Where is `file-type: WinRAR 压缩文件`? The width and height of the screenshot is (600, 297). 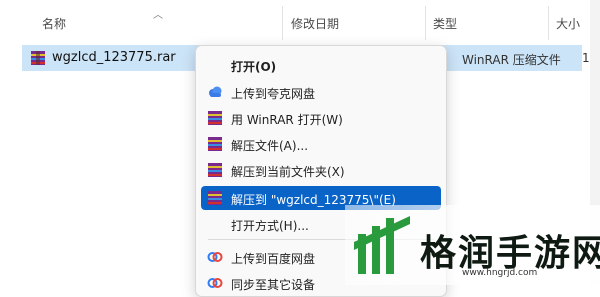
file-type: WinRAR 压缩文件 is located at coordinates (511, 60).